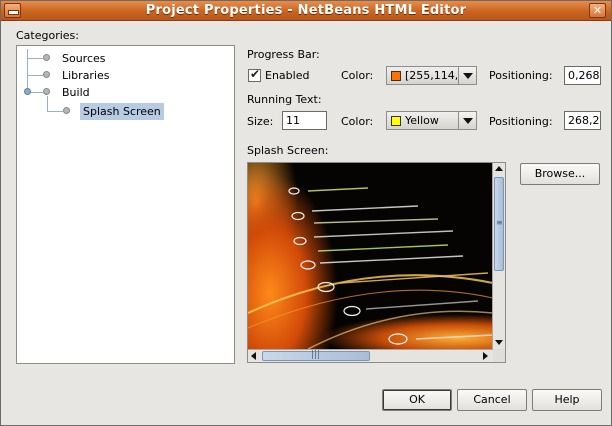  What do you see at coordinates (492, 400) in the screenshot?
I see `cancel-button: Cancel` at bounding box center [492, 400].